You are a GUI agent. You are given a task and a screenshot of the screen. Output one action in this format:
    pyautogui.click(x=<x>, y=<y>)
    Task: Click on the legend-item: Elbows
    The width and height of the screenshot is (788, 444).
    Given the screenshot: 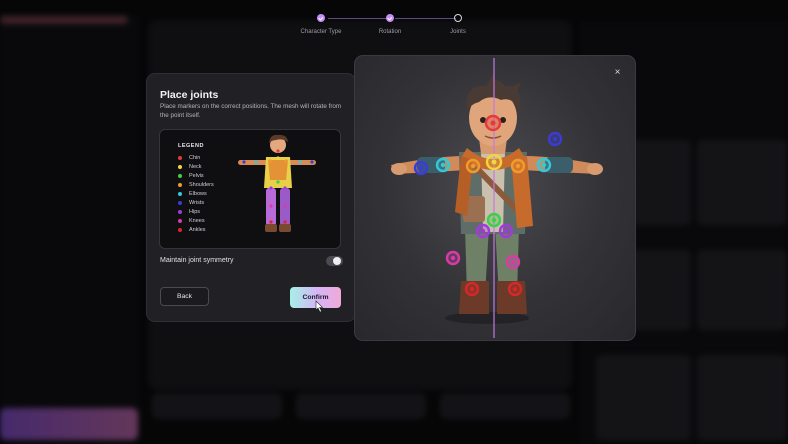 What is the action you would take?
    pyautogui.click(x=196, y=194)
    